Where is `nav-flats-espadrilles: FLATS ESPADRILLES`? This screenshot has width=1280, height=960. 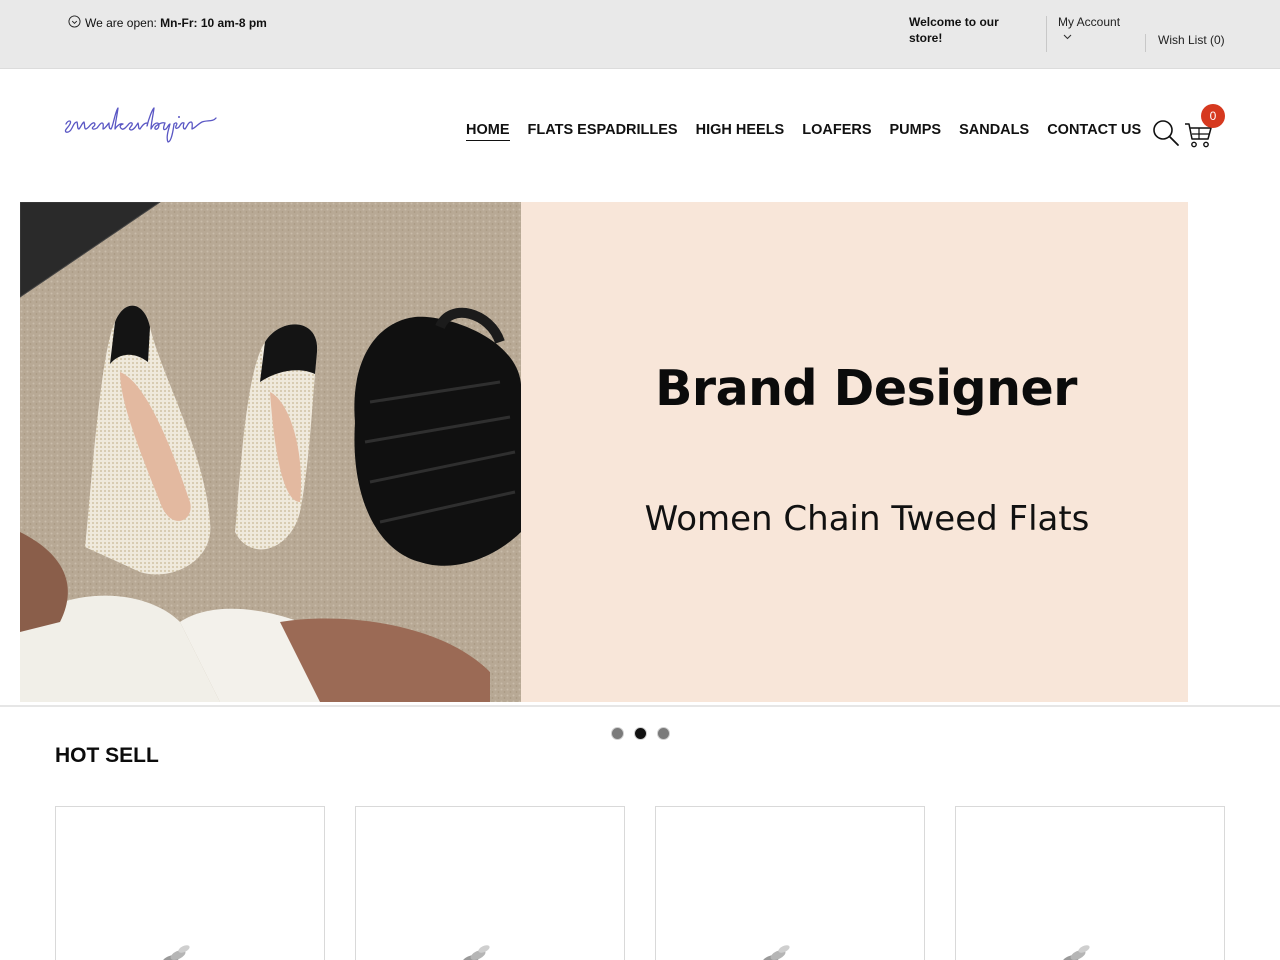 nav-flats-espadrilles: FLATS ESPADRILLES is located at coordinates (603, 131).